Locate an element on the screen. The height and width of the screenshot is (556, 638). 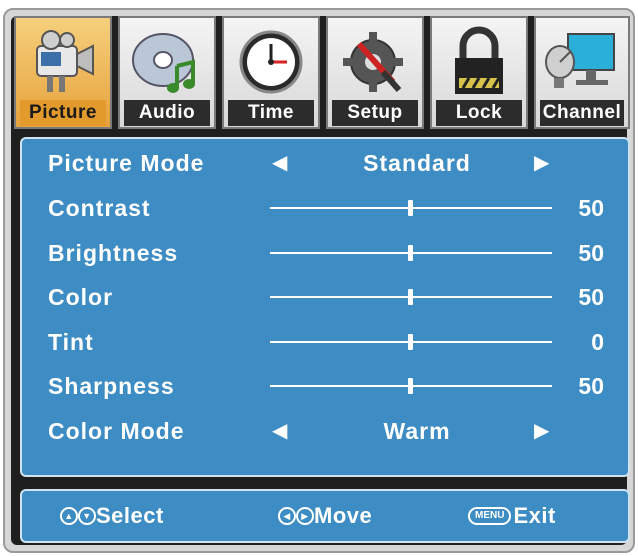
tab-label: Lock is located at coordinates (479, 113).